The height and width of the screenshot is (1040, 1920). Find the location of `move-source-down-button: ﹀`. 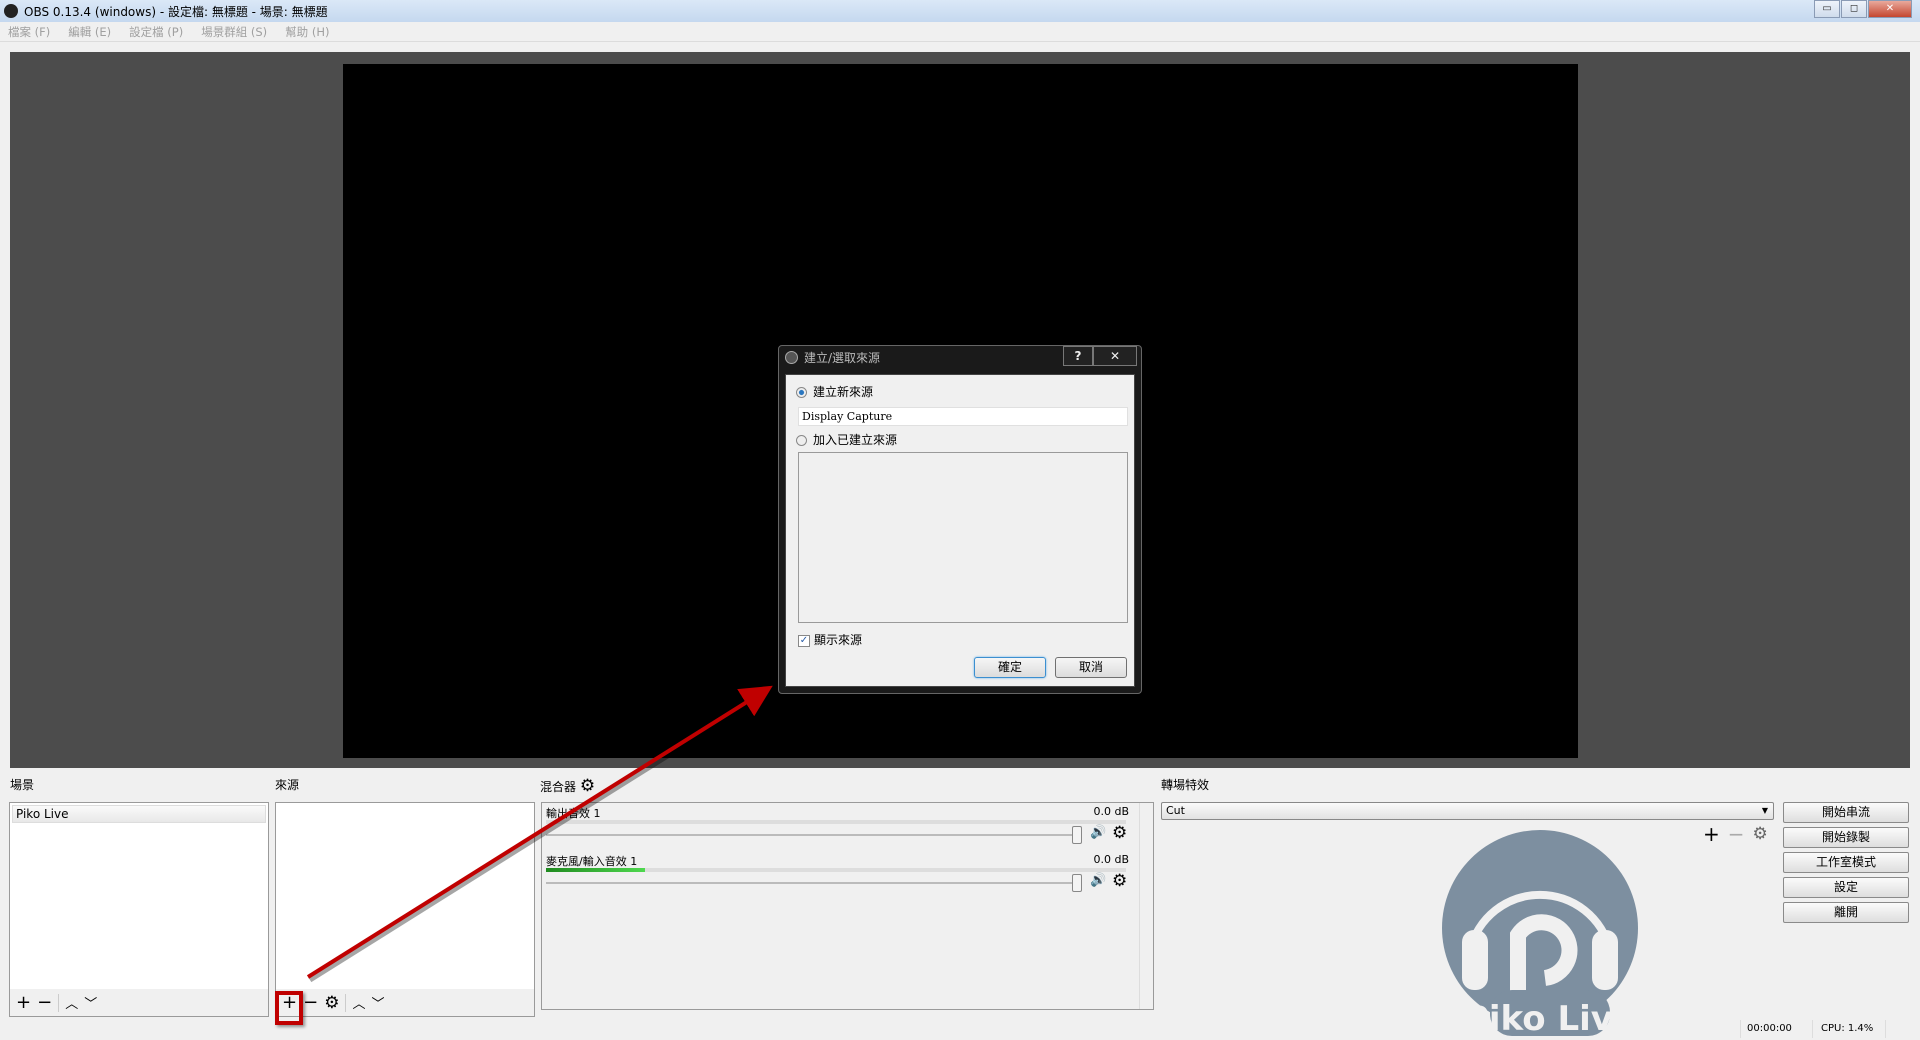

move-source-down-button: ﹀ is located at coordinates (377, 1002).